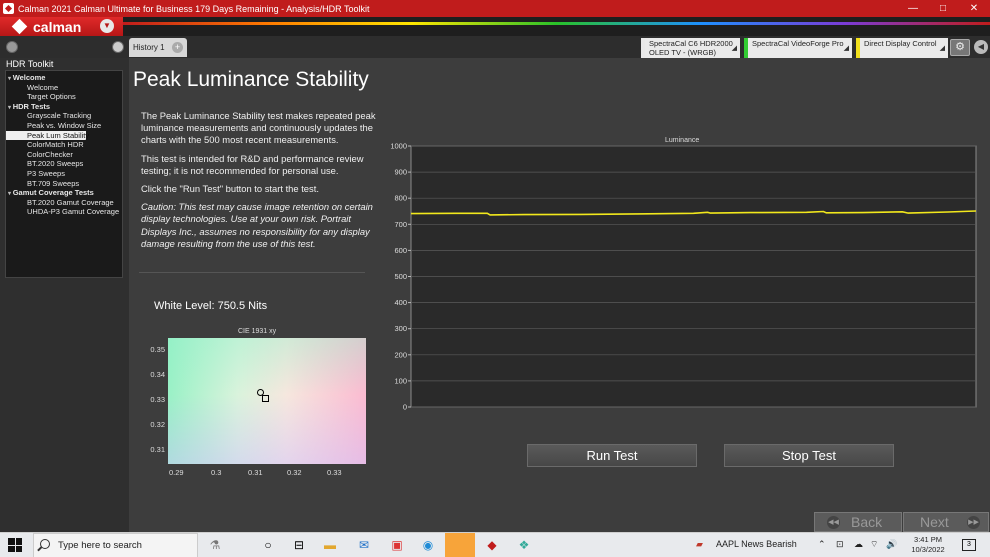 Image resolution: width=990 pixels, height=557 pixels. Describe the element at coordinates (934, 522) in the screenshot. I see `next-button-label: Next` at that location.